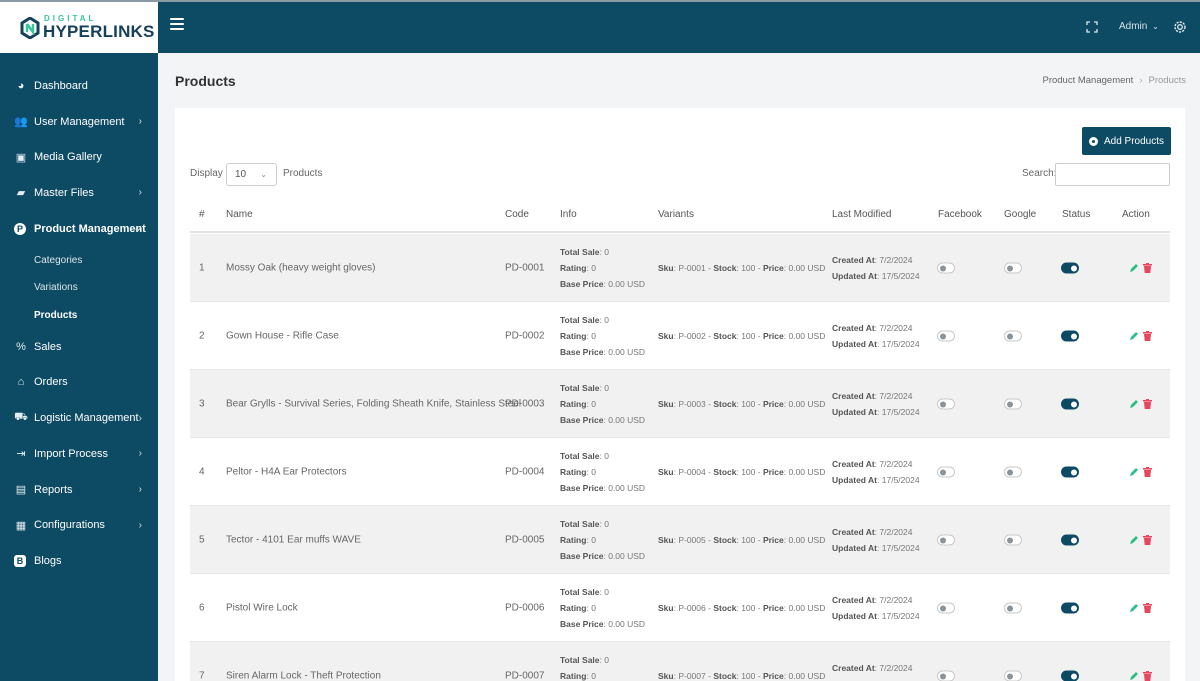 Image resolution: width=1200 pixels, height=681 pixels. Describe the element at coordinates (79, 26) in the screenshot. I see `logo: DIGITAL HYPERLINKS` at that location.